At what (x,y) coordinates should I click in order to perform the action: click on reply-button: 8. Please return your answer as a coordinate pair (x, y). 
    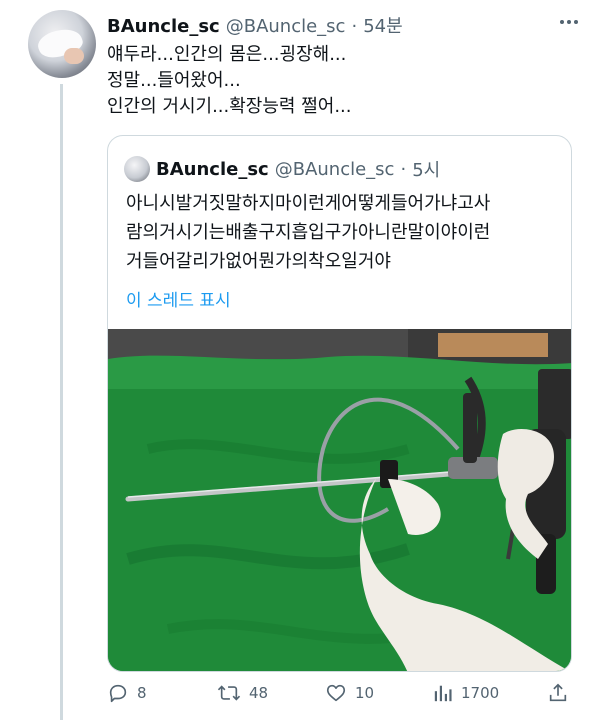
    Looking at the image, I should click on (127, 693).